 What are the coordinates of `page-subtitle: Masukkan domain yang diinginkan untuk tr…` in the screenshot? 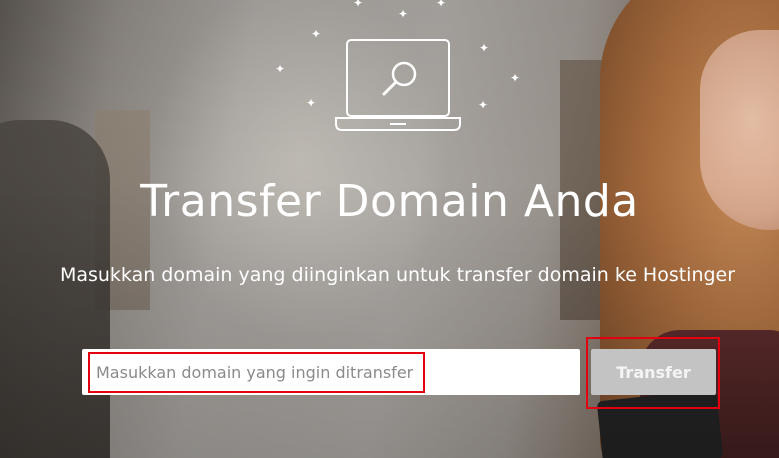 It's located at (397, 275).